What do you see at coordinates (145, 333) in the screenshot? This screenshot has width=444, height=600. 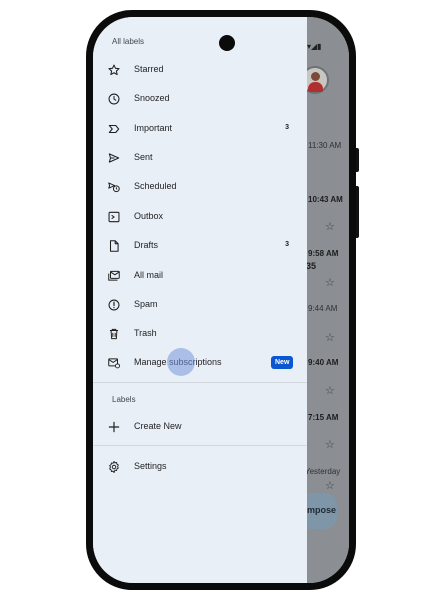 I see `nav-item-label: Trash` at bounding box center [145, 333].